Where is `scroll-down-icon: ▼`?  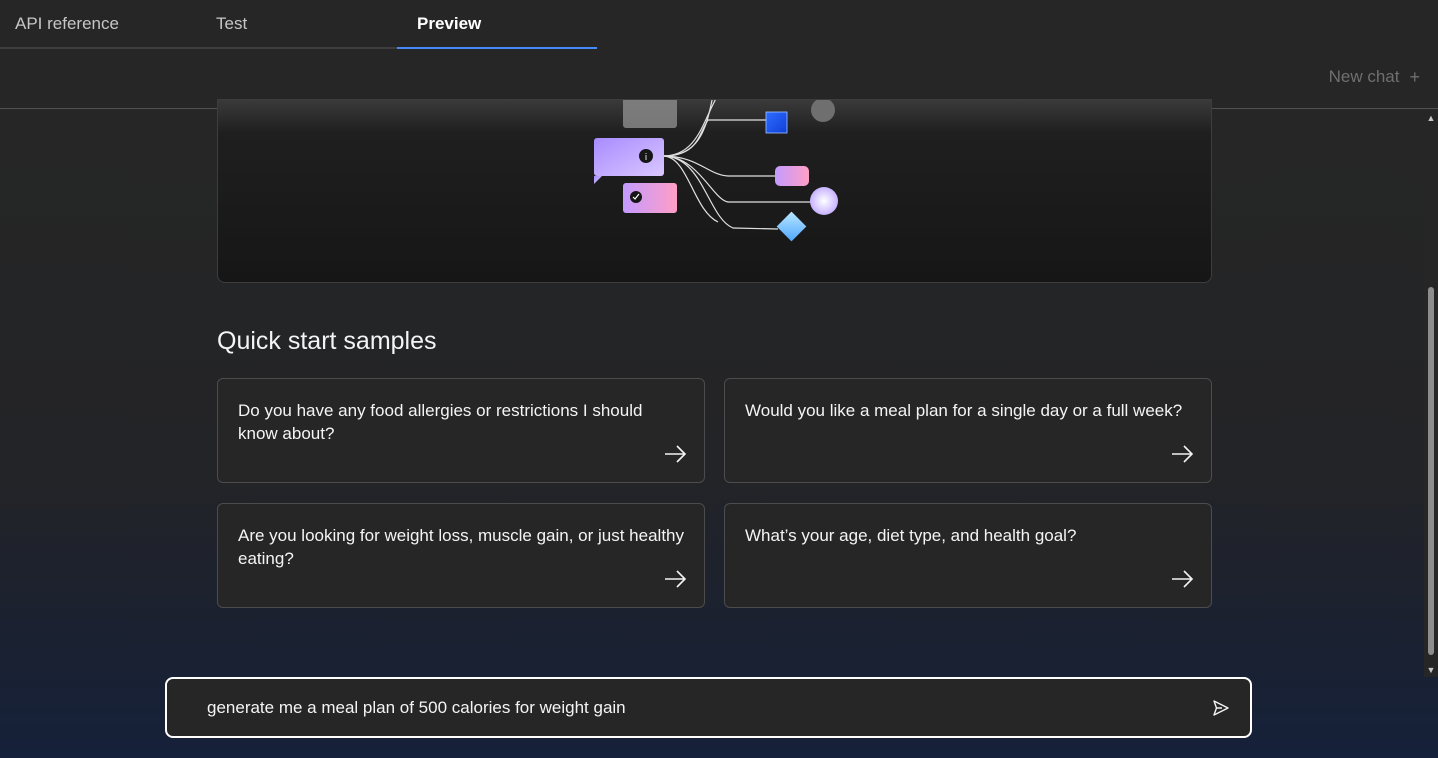 scroll-down-icon: ▼ is located at coordinates (1431, 670).